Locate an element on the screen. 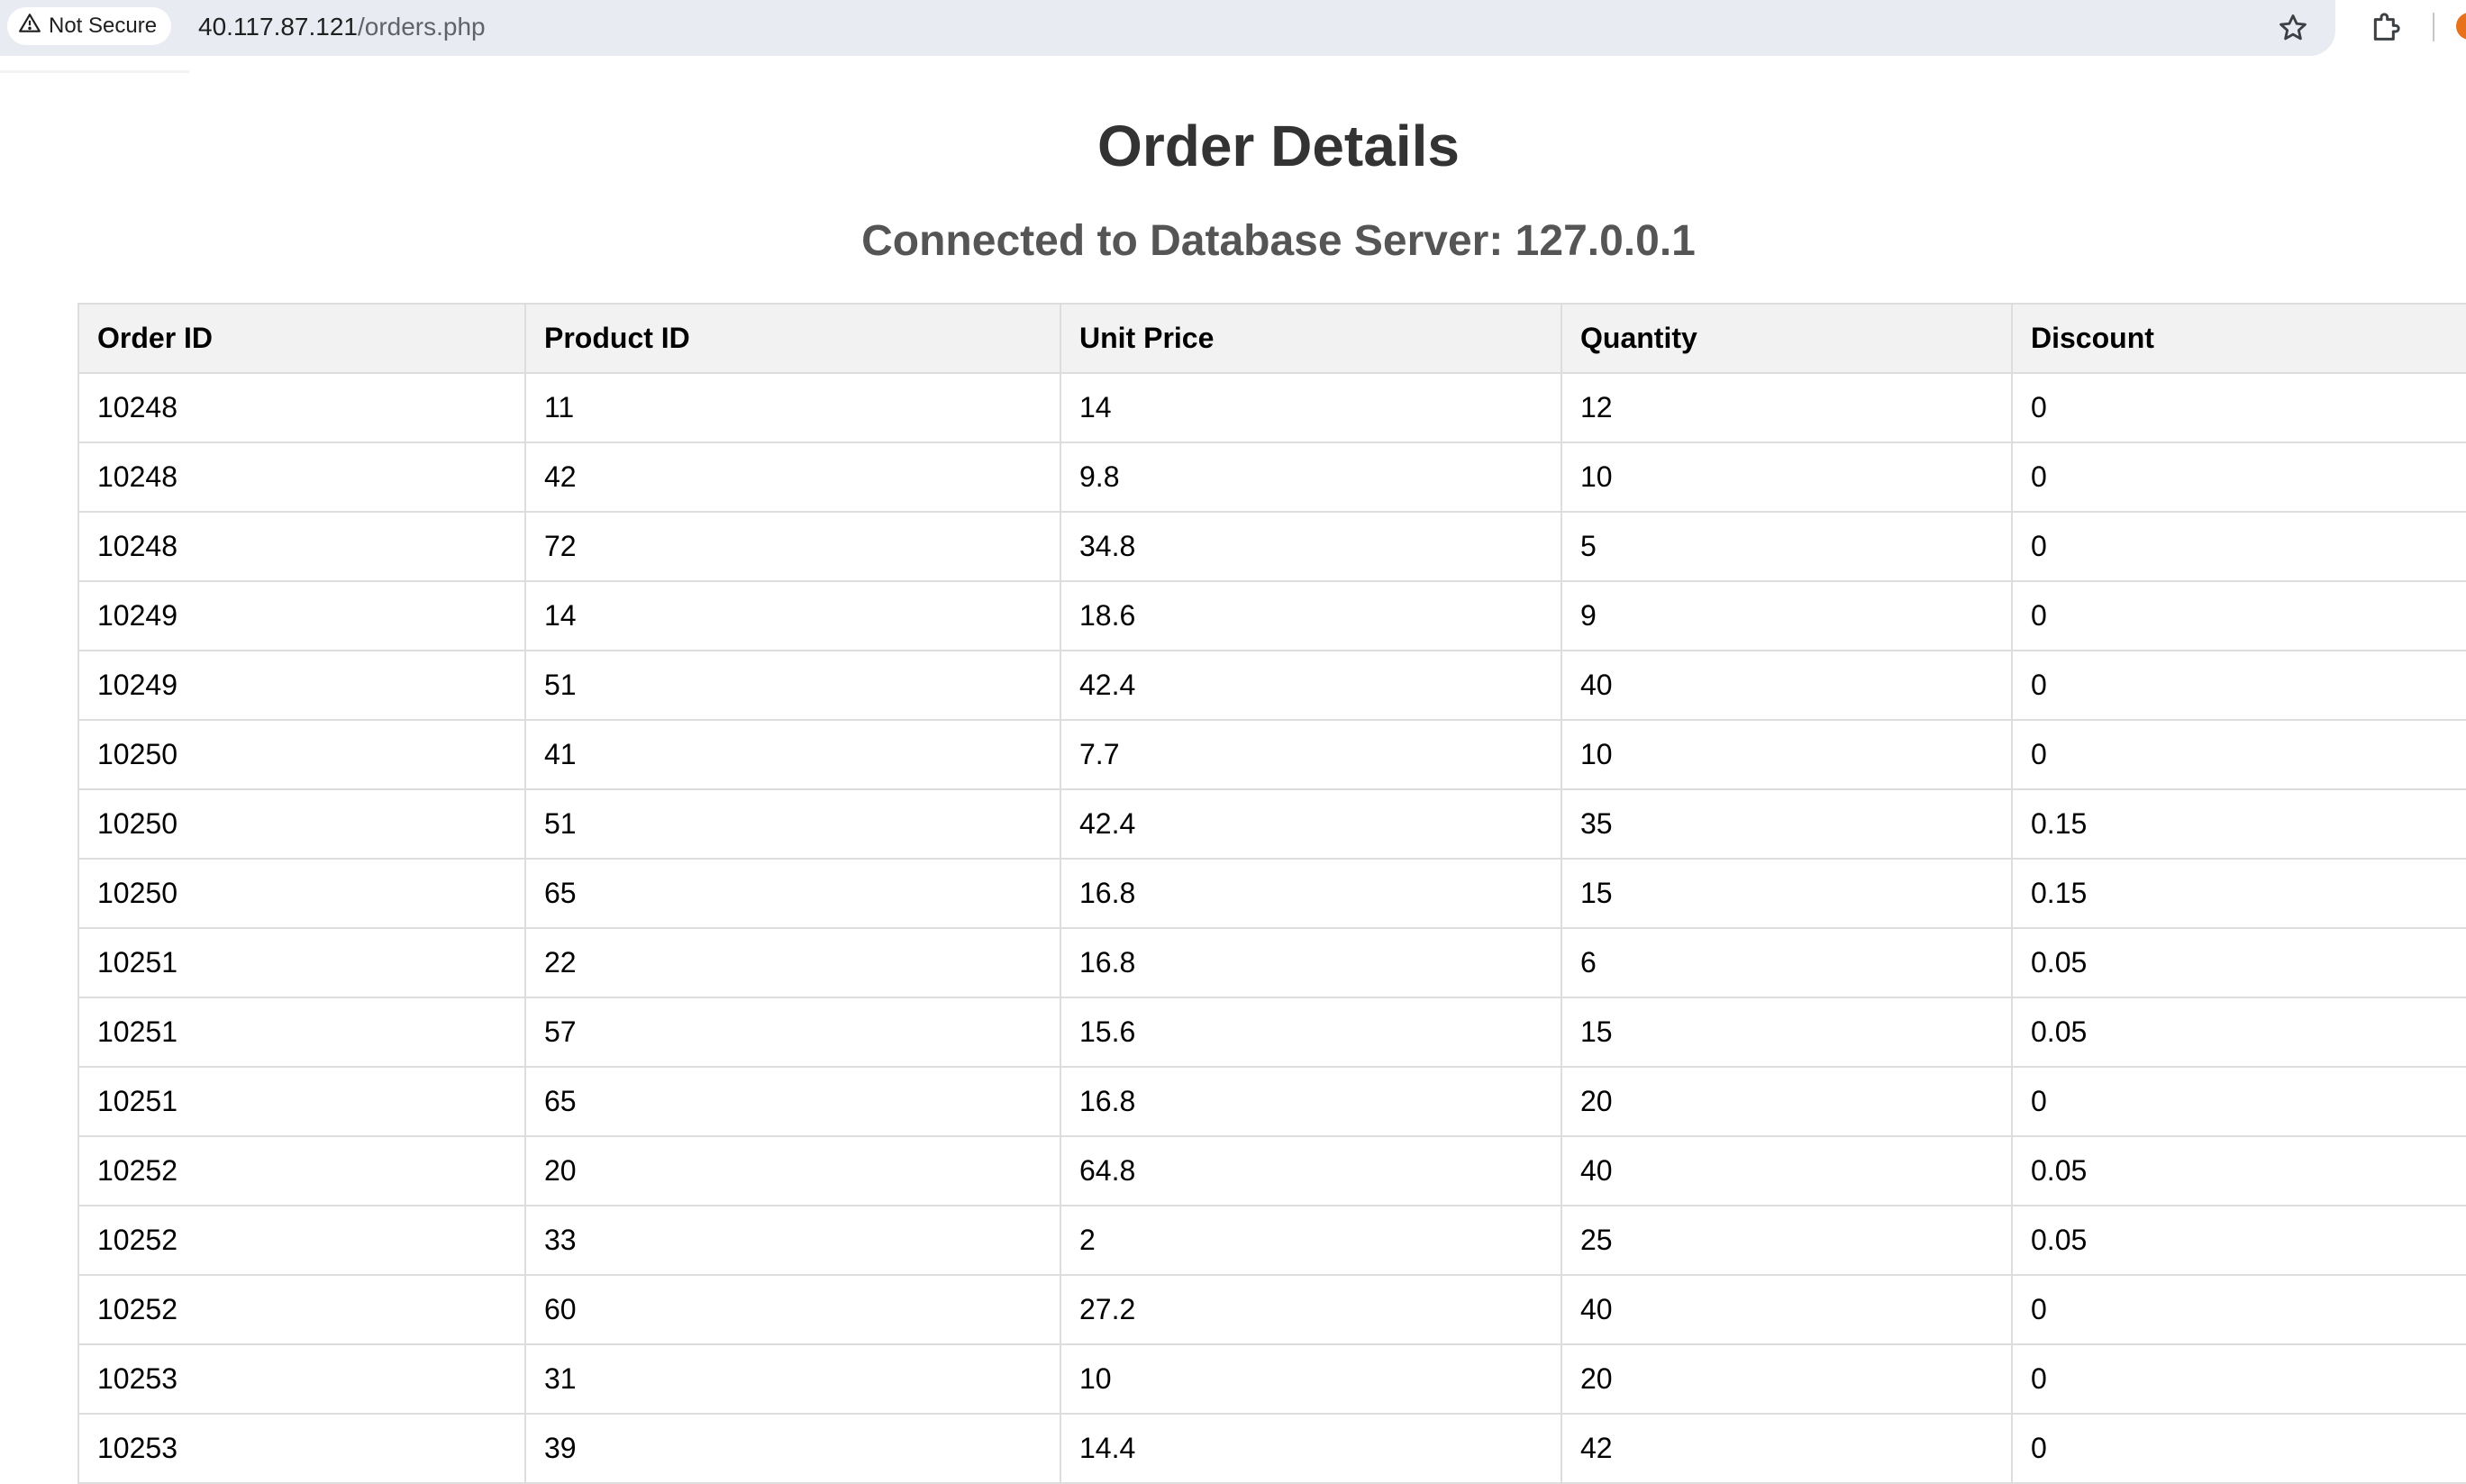 This screenshot has height=1484, width=2466. product-id-cell: 14 is located at coordinates (792, 615).